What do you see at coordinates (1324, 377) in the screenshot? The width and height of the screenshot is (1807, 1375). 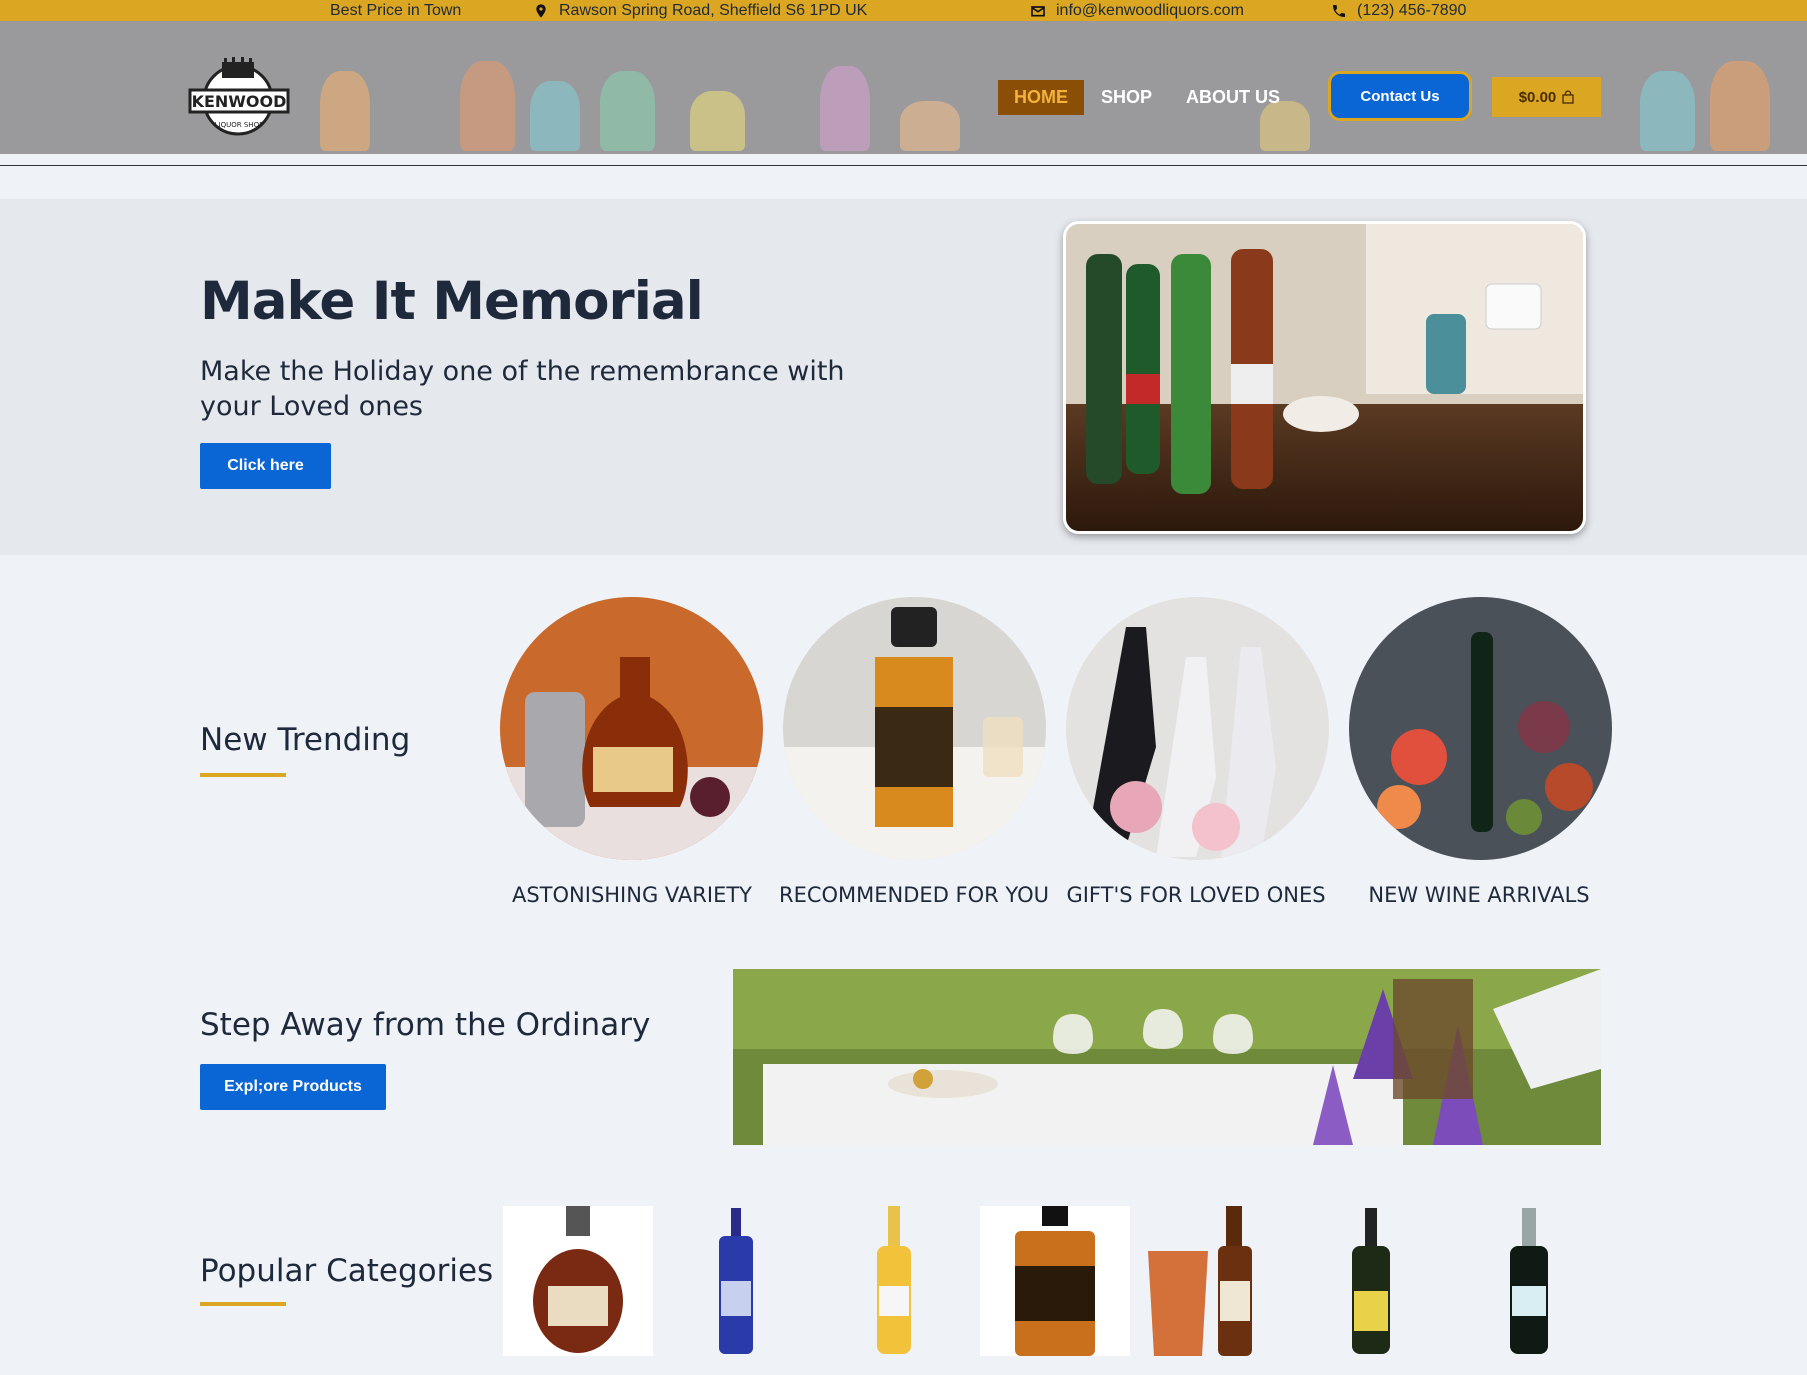 I see `hero-beer-bottles-image` at bounding box center [1324, 377].